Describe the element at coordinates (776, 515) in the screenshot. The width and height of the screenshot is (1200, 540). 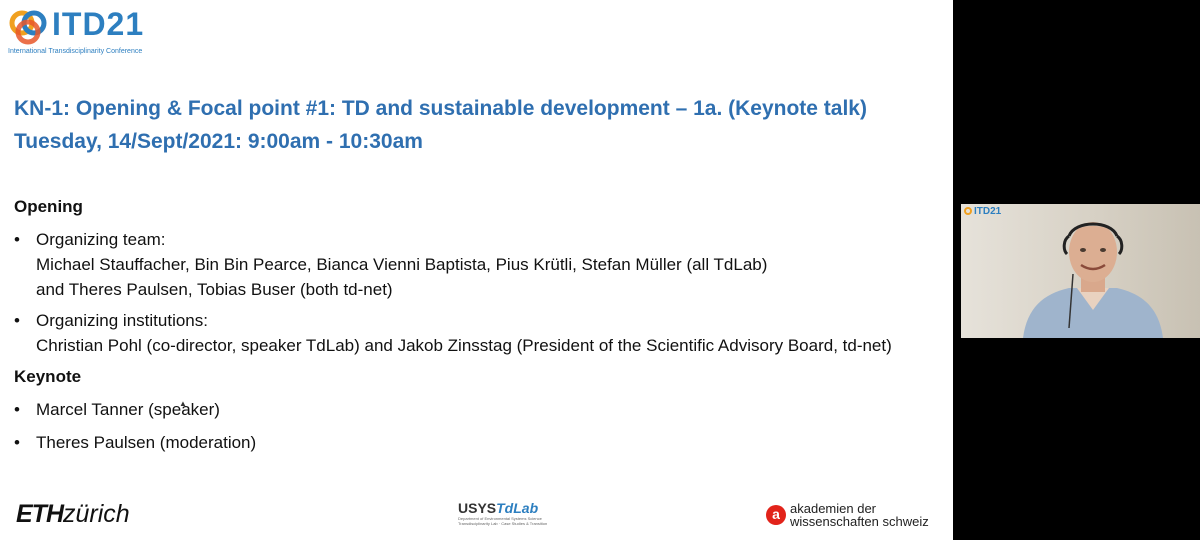
I see `akademien-mark-icon: a` at that location.